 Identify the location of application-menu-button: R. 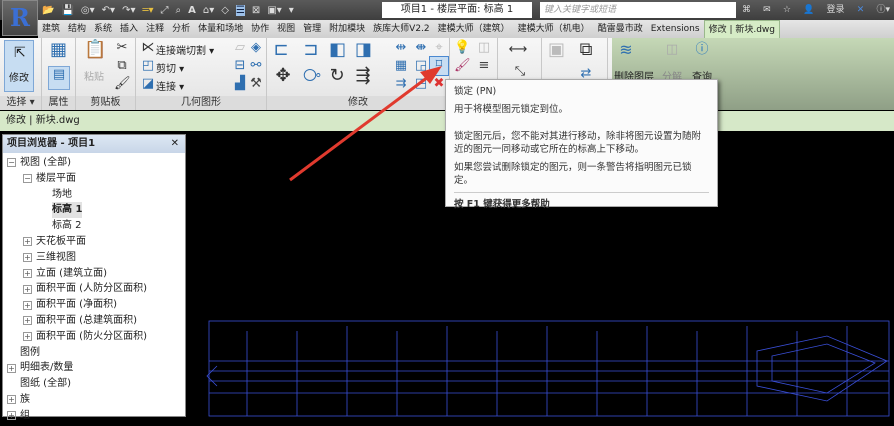
(20, 18).